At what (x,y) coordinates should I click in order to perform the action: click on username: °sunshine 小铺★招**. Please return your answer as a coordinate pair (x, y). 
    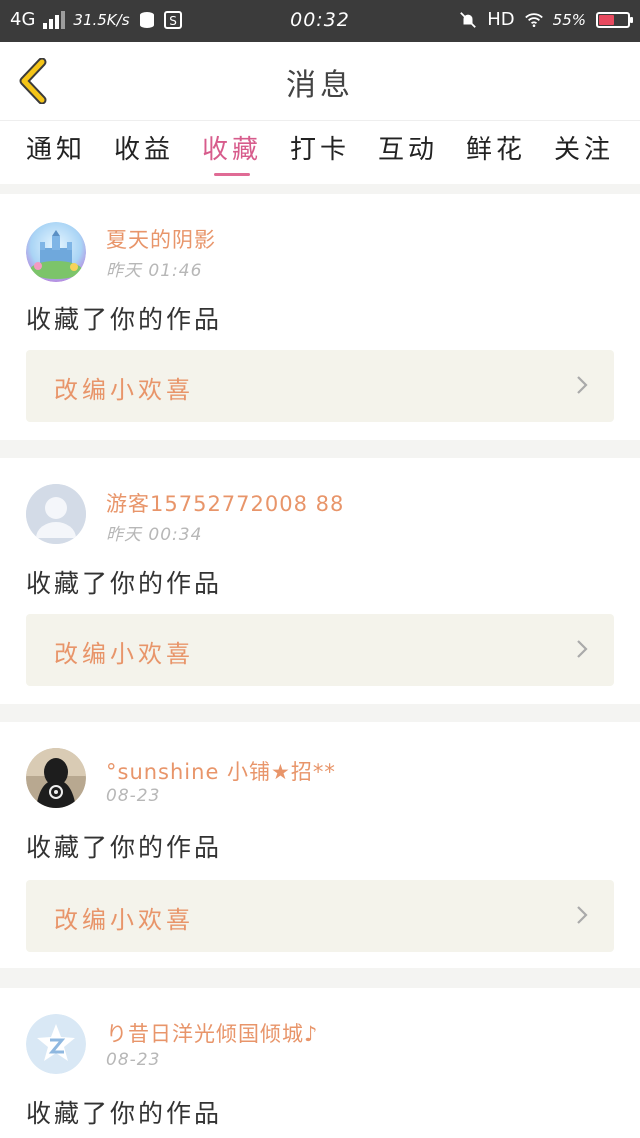
    Looking at the image, I should click on (221, 771).